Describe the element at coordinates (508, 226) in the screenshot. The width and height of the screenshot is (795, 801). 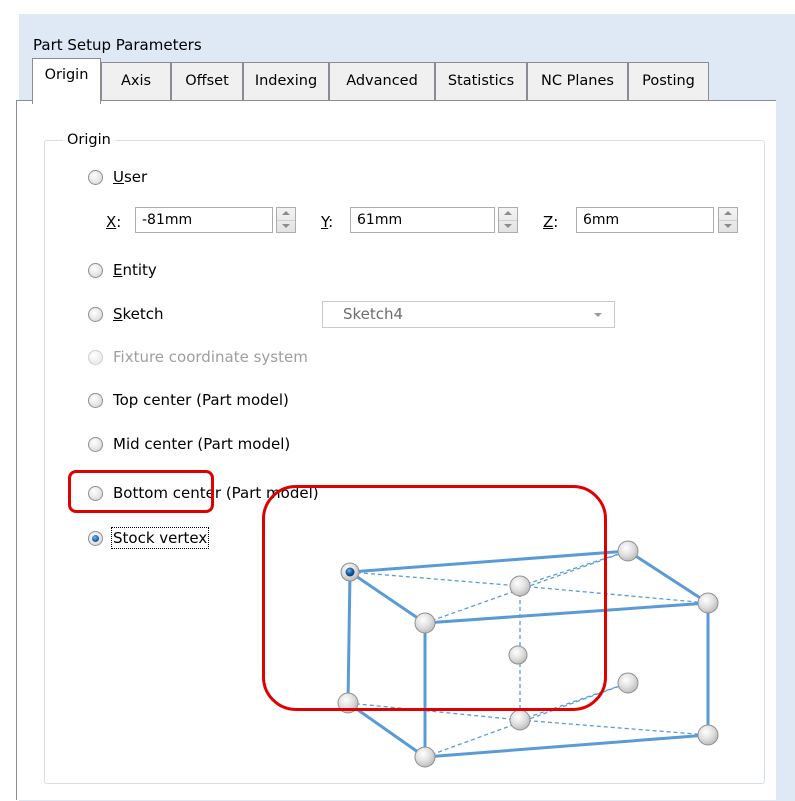
I see `y-spin-down-icon` at that location.